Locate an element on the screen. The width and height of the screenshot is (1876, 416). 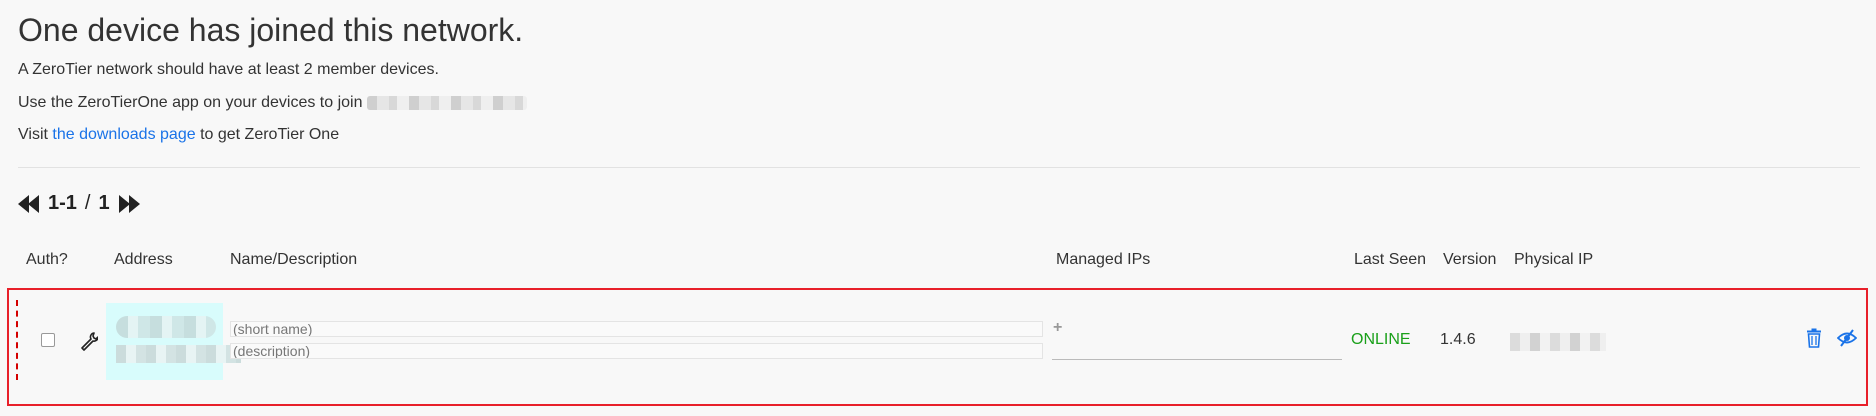
short-name-input is located at coordinates (636, 329).